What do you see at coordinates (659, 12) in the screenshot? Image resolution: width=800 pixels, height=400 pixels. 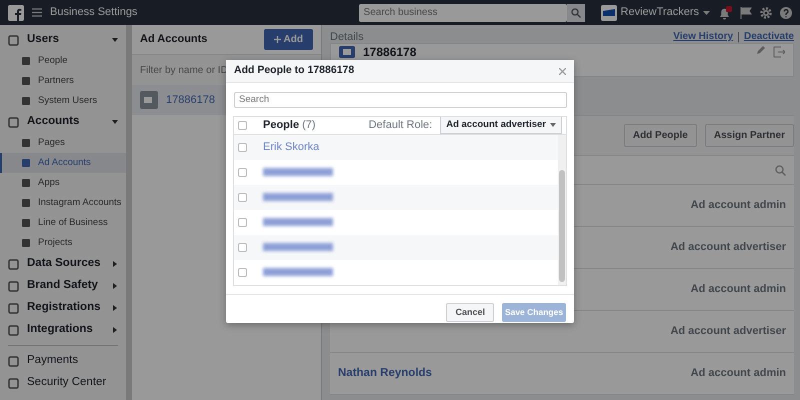 I see `business-name: ReviewTrackers` at bounding box center [659, 12].